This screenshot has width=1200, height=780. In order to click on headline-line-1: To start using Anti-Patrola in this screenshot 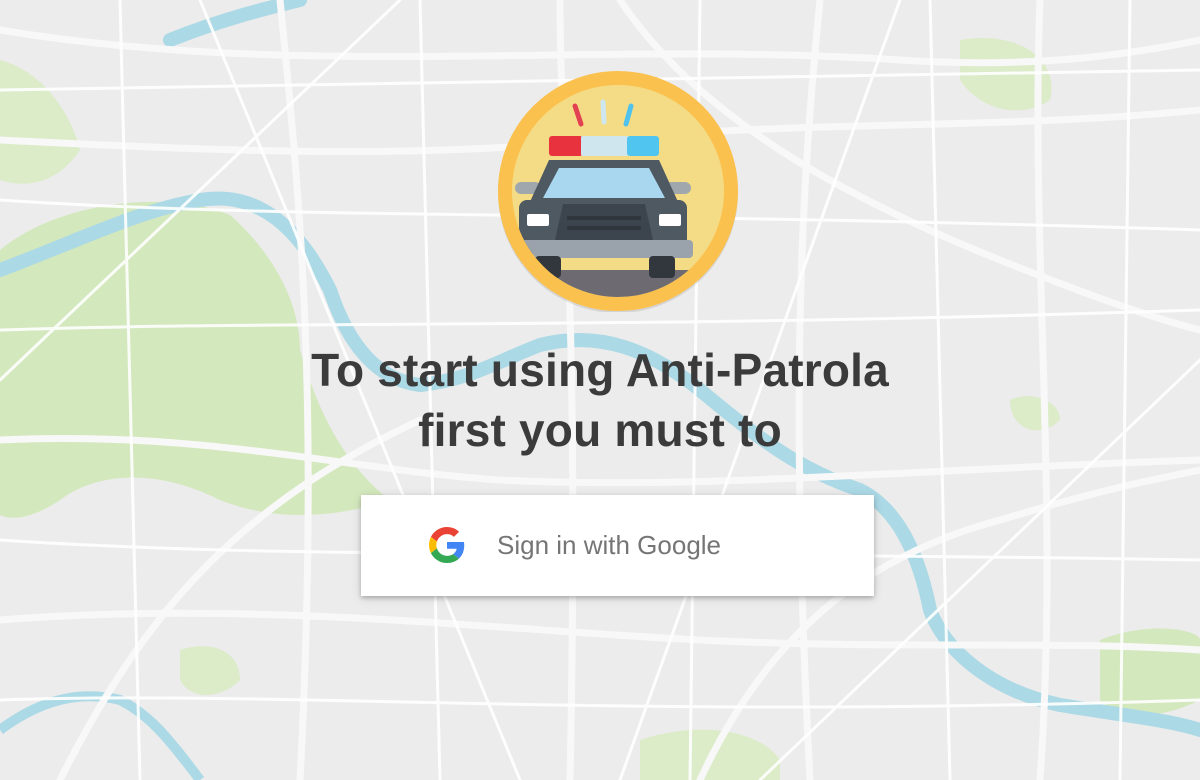, I will do `click(600, 370)`.